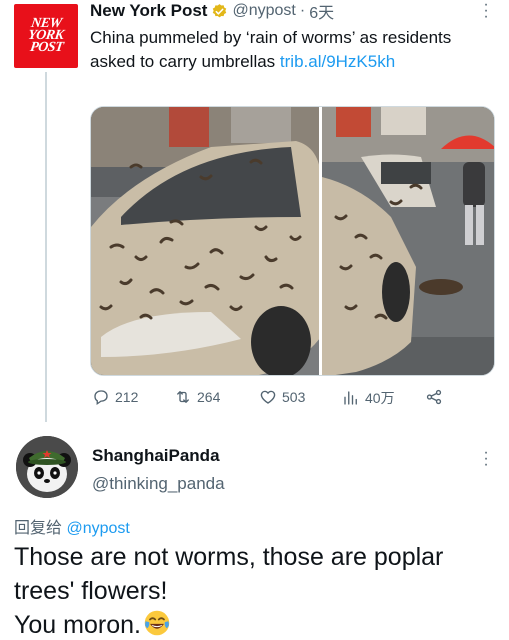 This screenshot has height=640, width=509. What do you see at coordinates (268, 397) in the screenshot?
I see `like-icon` at bounding box center [268, 397].